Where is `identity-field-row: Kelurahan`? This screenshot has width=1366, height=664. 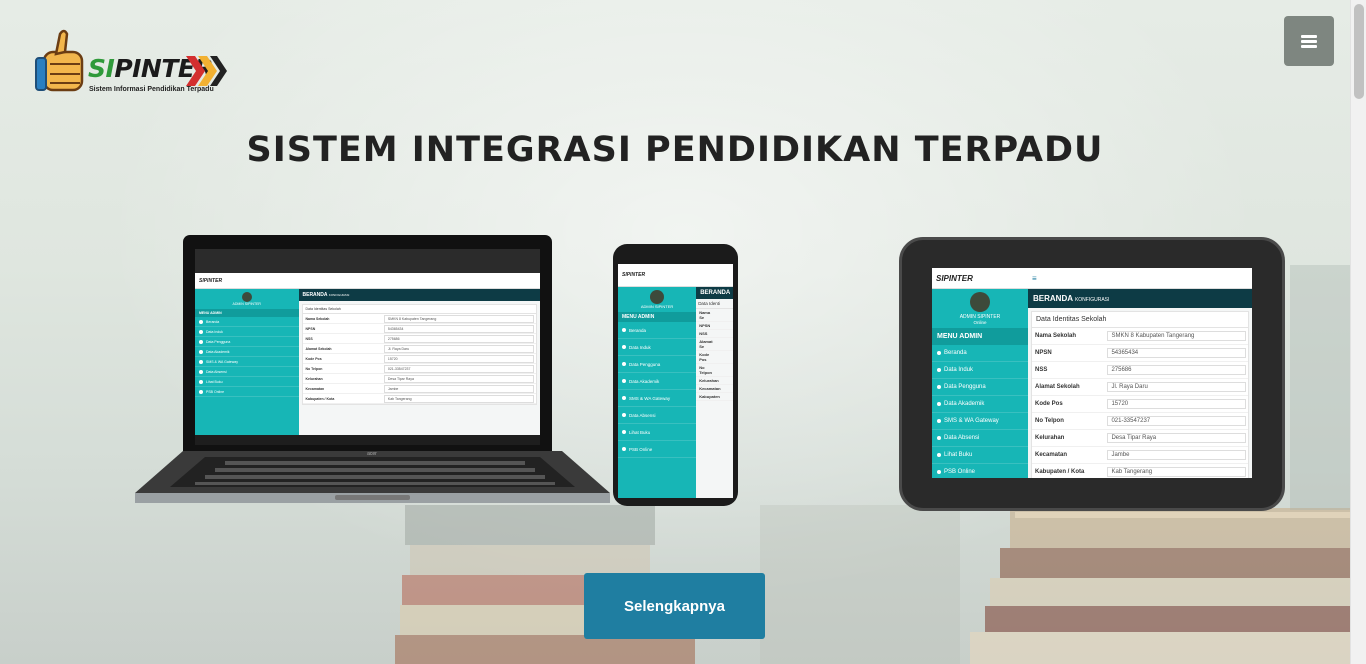
identity-field-row: Kelurahan is located at coordinates (714, 381).